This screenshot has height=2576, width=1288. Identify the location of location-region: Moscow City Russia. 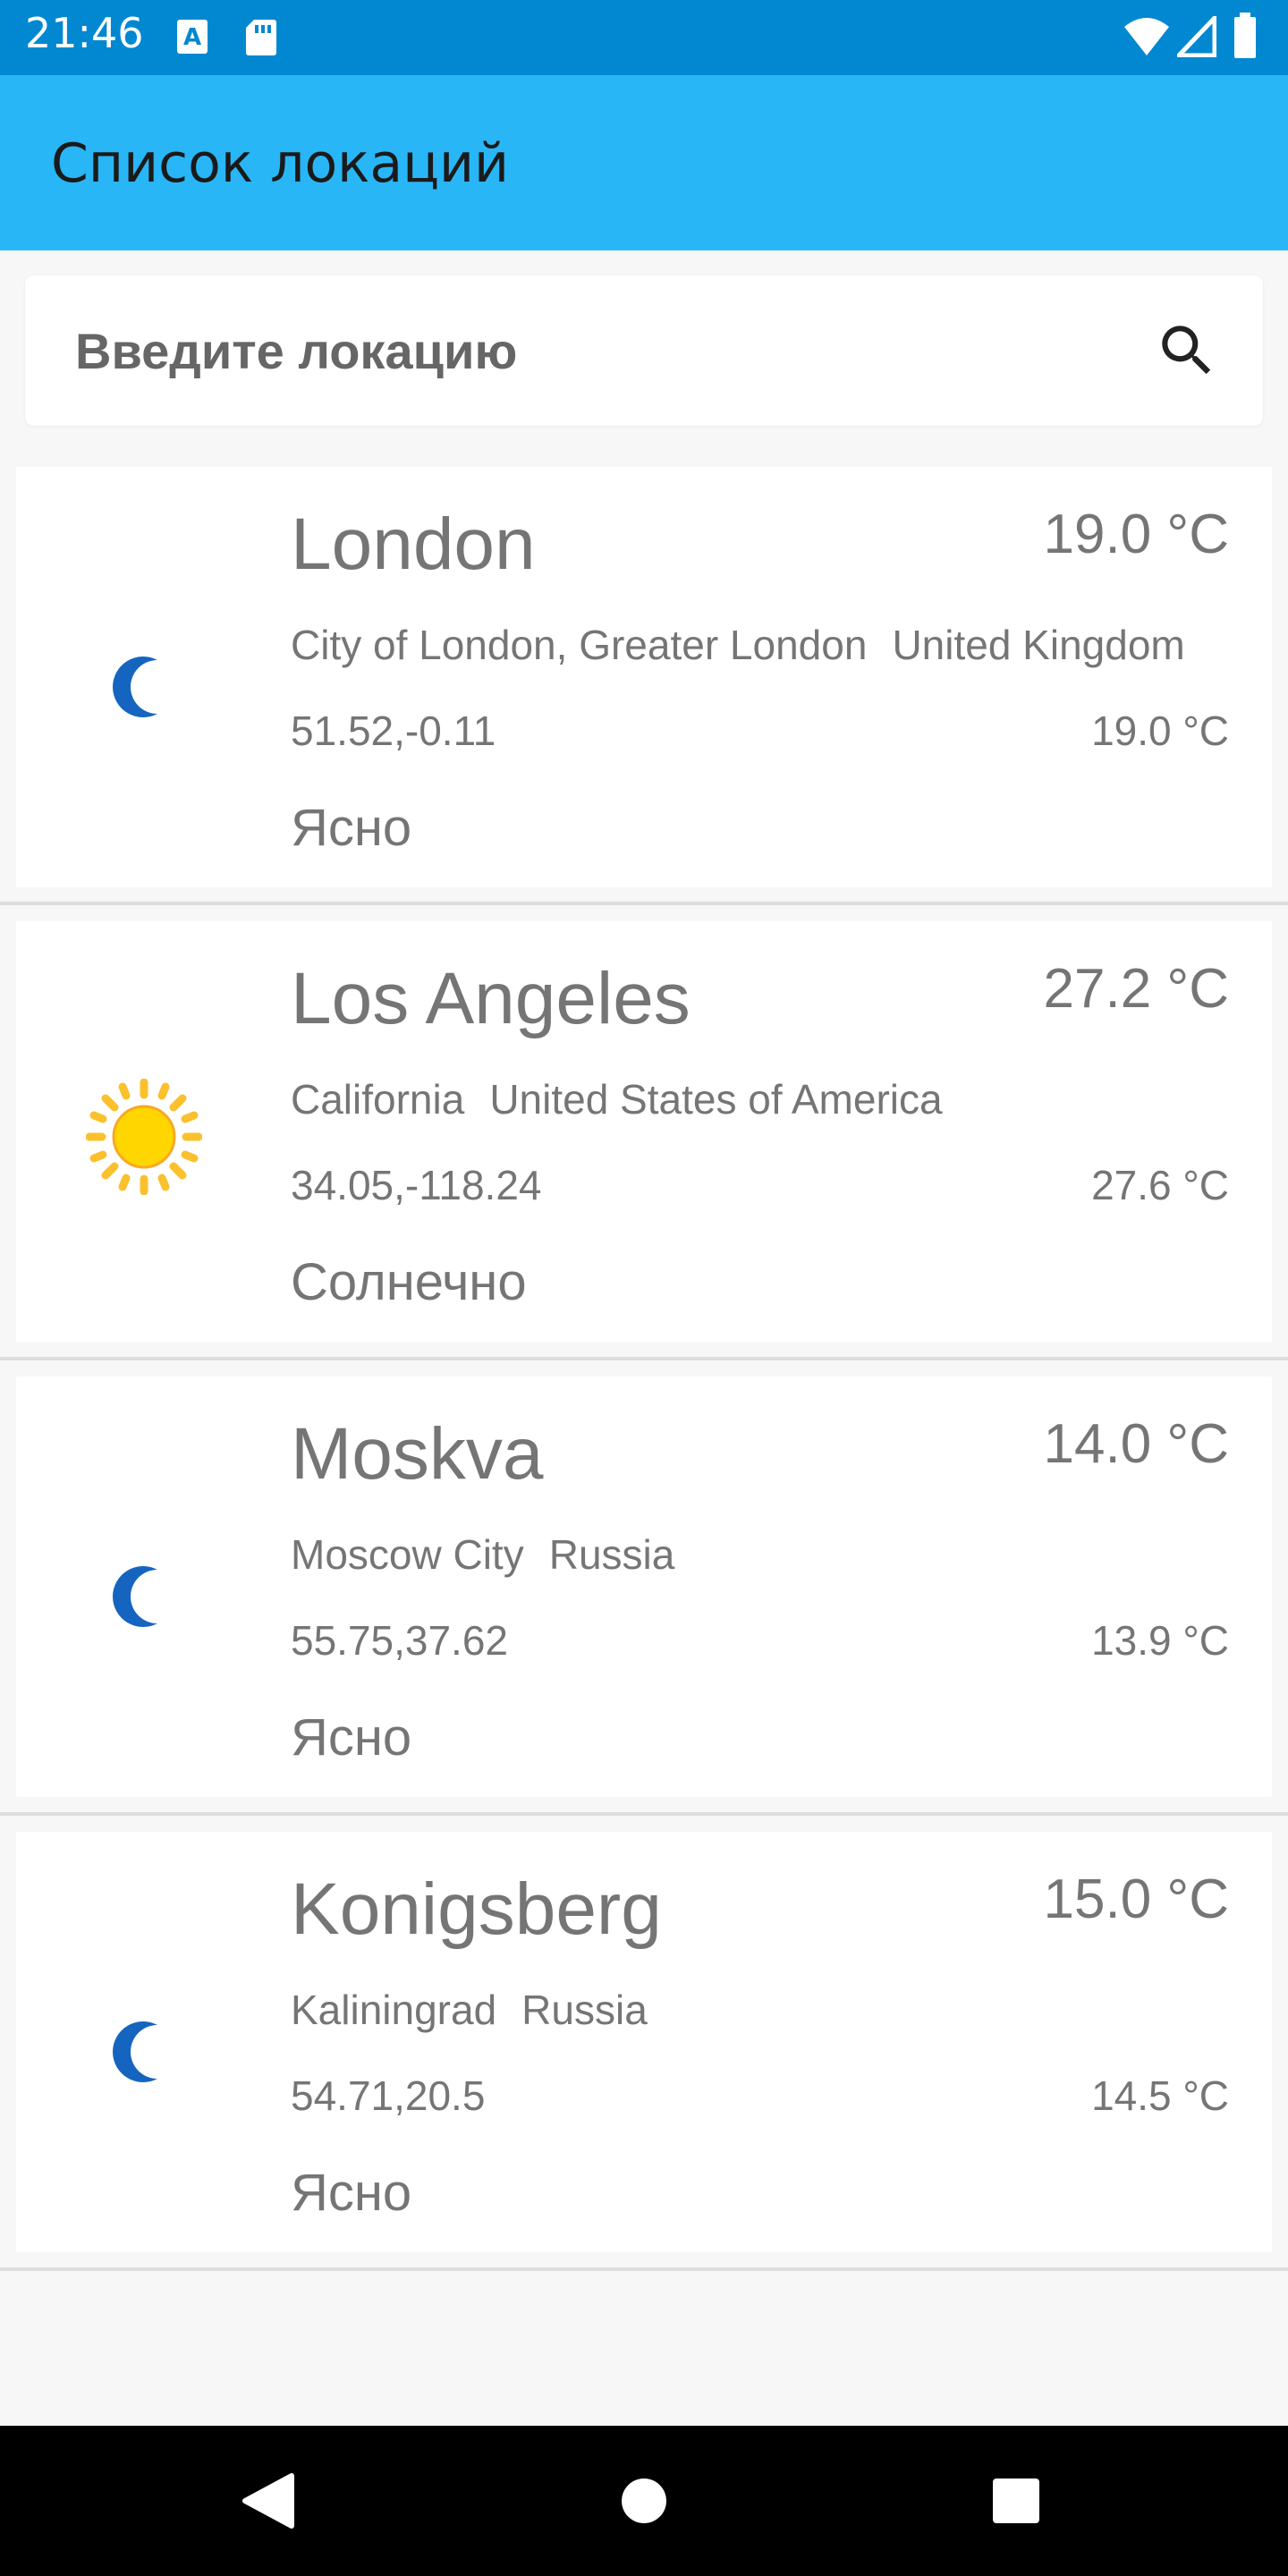
(482, 1554).